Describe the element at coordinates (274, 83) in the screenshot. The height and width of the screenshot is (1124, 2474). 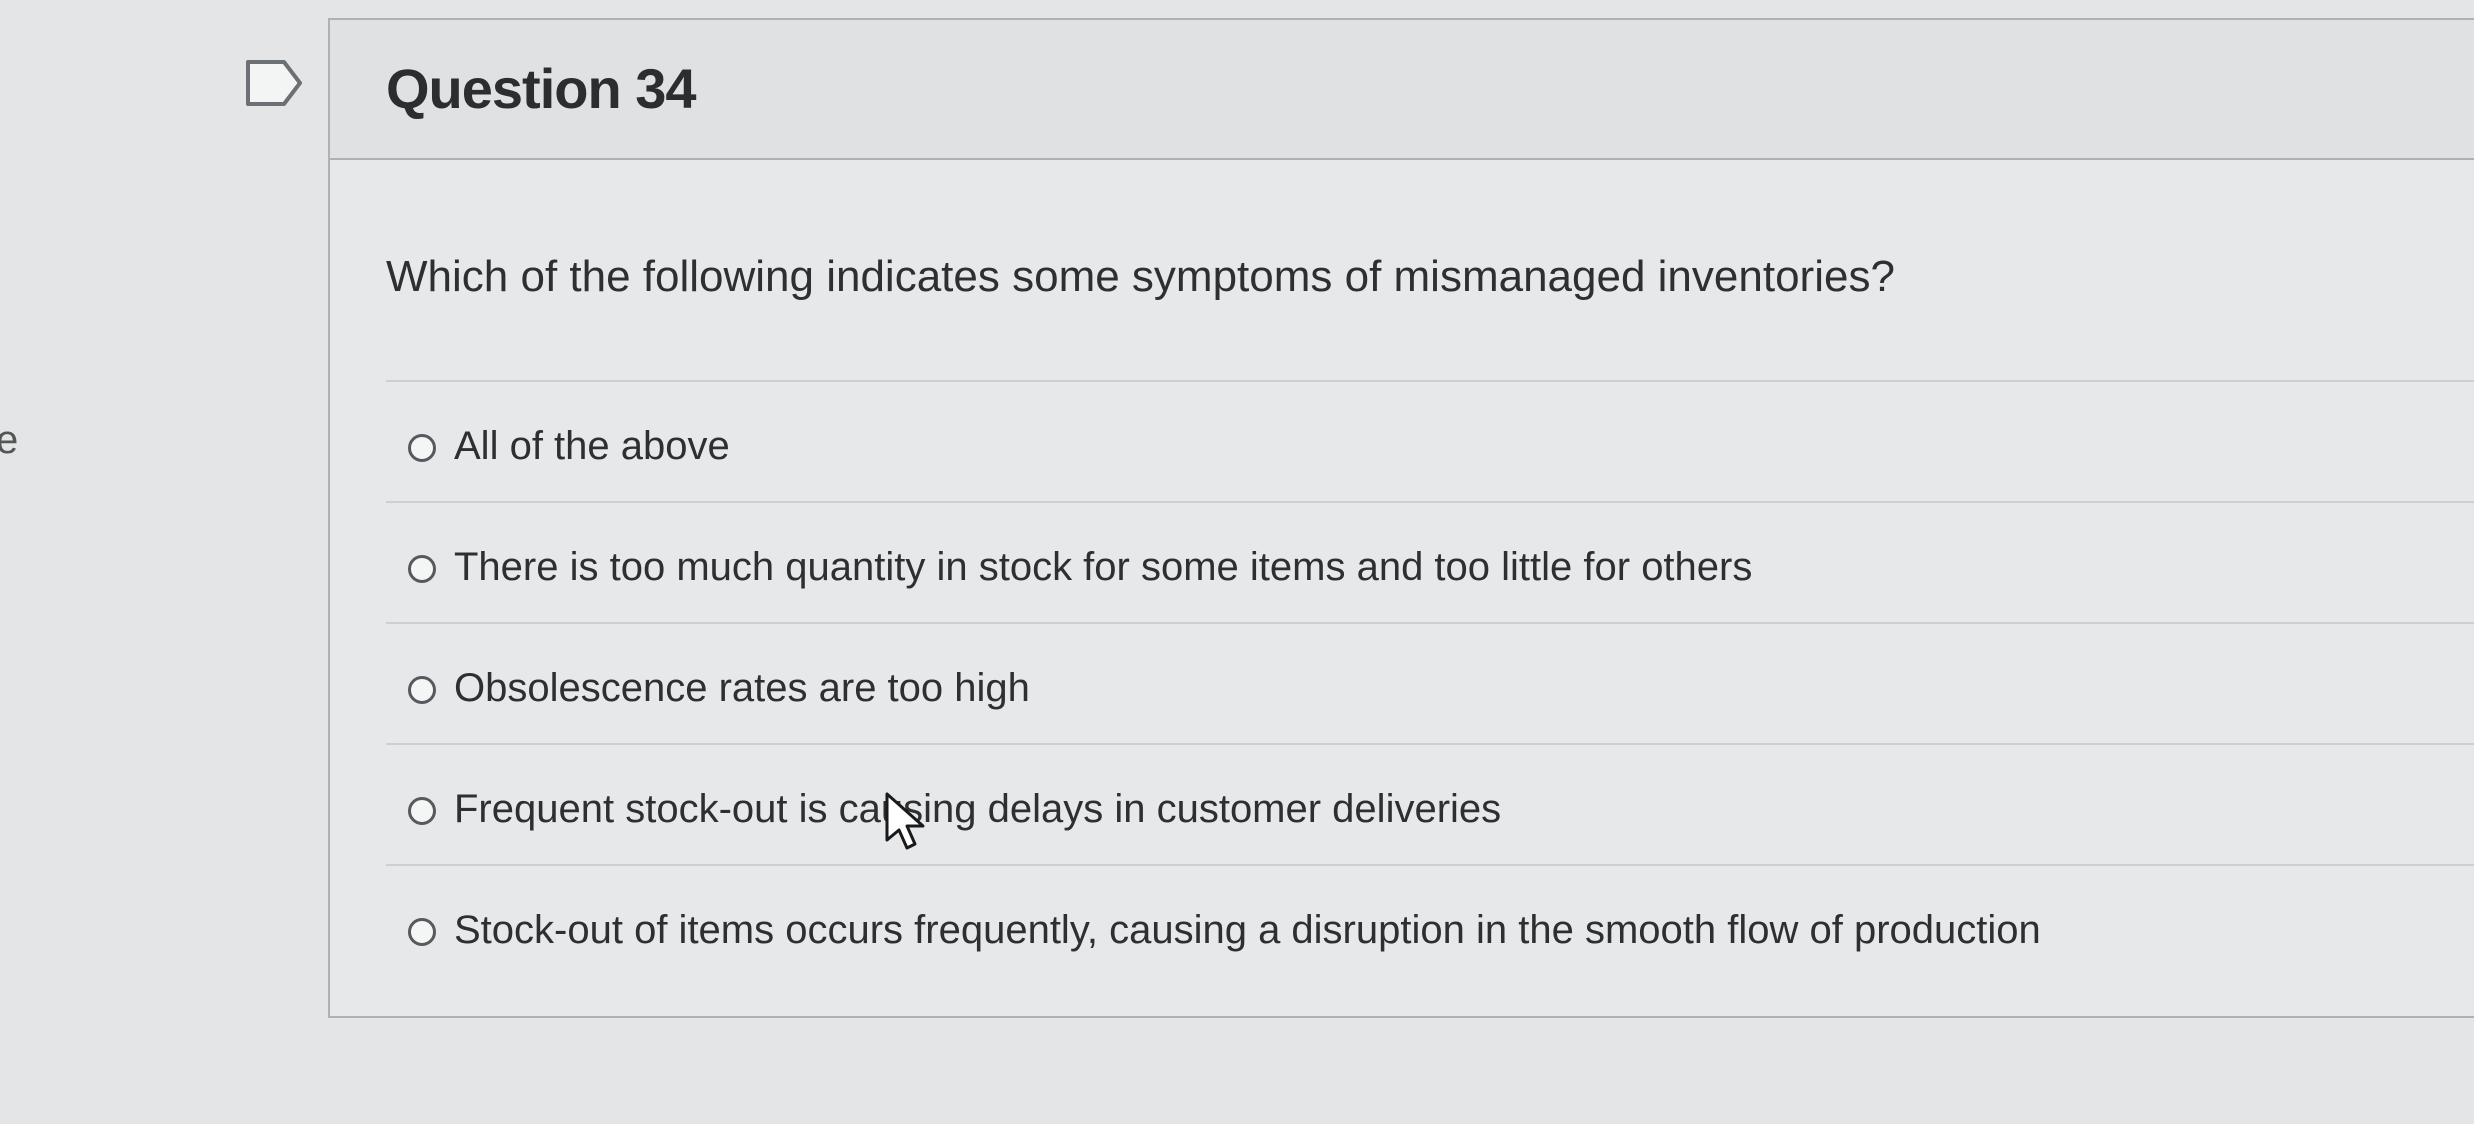
I see `flag-question-icon` at that location.